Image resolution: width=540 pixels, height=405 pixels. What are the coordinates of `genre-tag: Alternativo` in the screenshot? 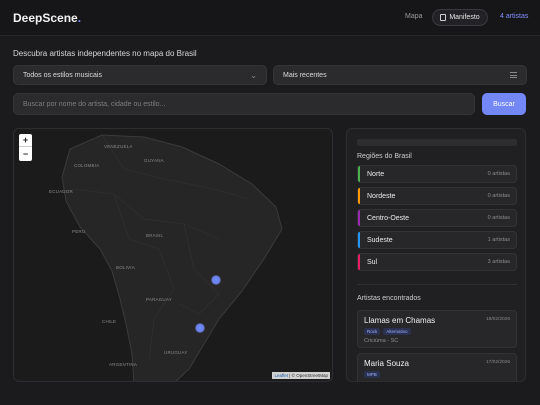 It's located at (397, 331).